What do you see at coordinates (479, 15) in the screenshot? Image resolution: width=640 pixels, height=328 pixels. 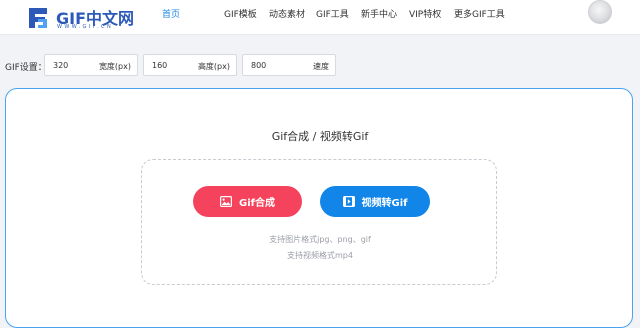 I see `nav-item-more-gif-tools: 更多GIF工具` at bounding box center [479, 15].